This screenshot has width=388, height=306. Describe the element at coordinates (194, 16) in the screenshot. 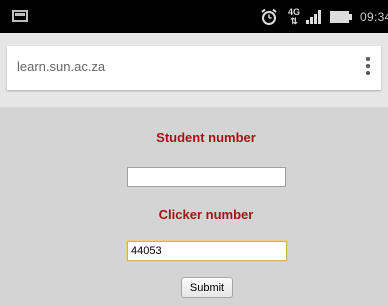

I see `status-bar: 4G⇅ 09:34` at that location.